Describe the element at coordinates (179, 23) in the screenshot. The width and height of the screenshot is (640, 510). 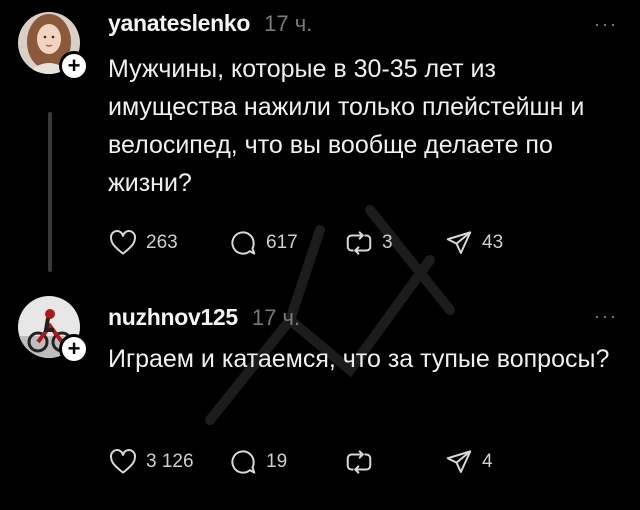
I see `username: yanateslenko` at that location.